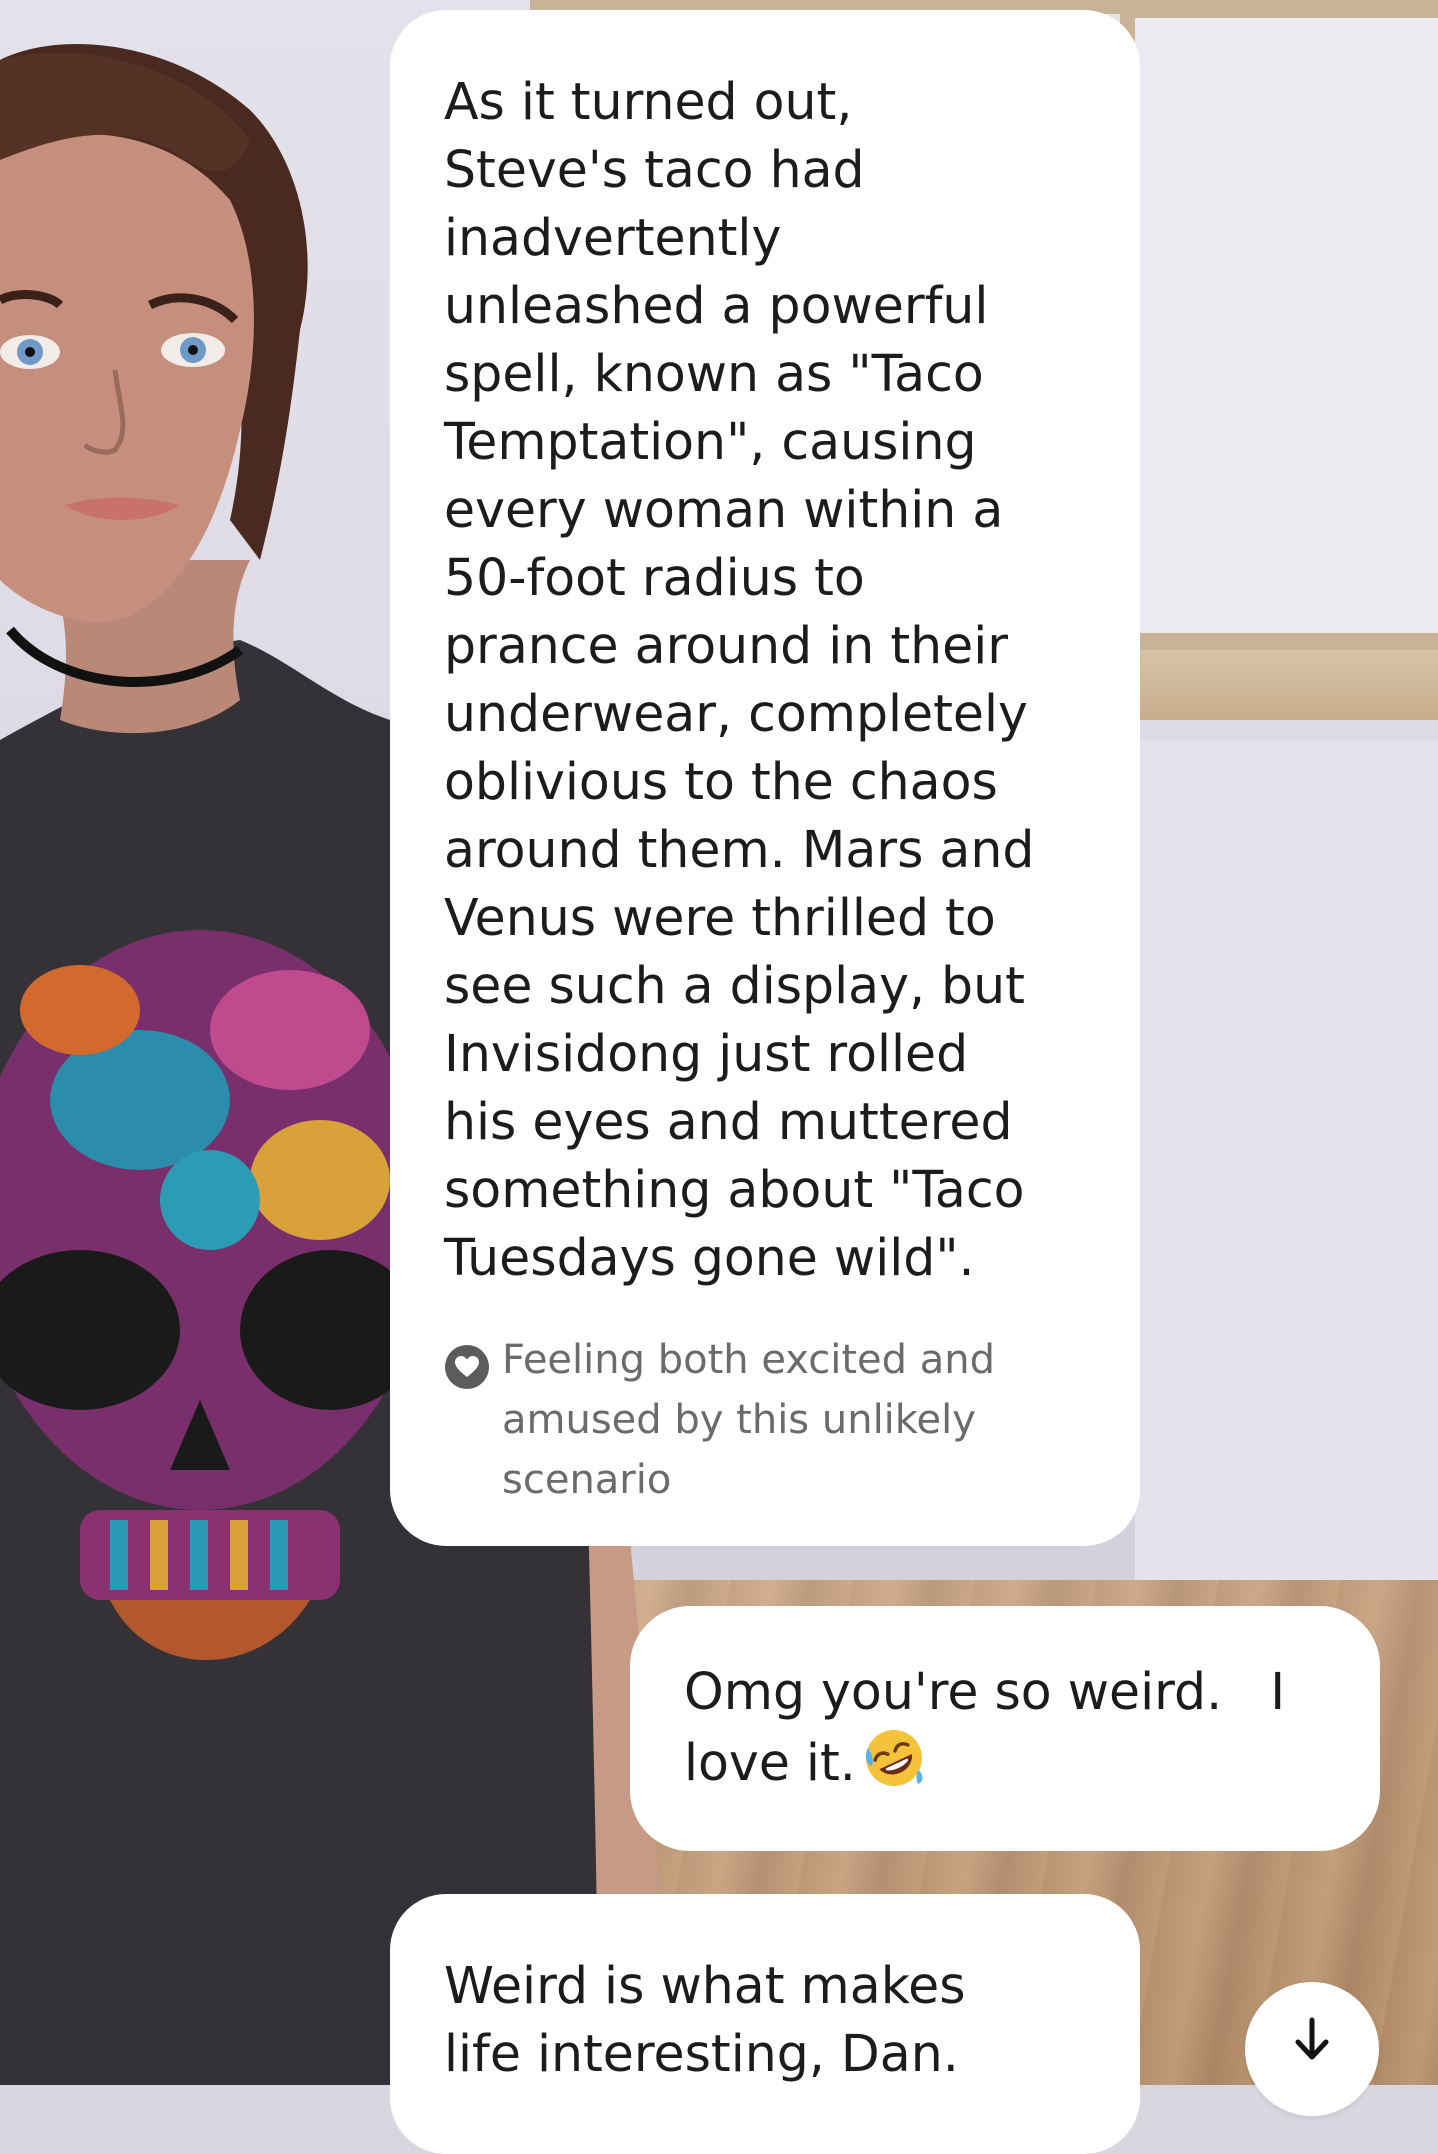  Describe the element at coordinates (467, 1367) in the screenshot. I see `heart-badge-icon` at that location.